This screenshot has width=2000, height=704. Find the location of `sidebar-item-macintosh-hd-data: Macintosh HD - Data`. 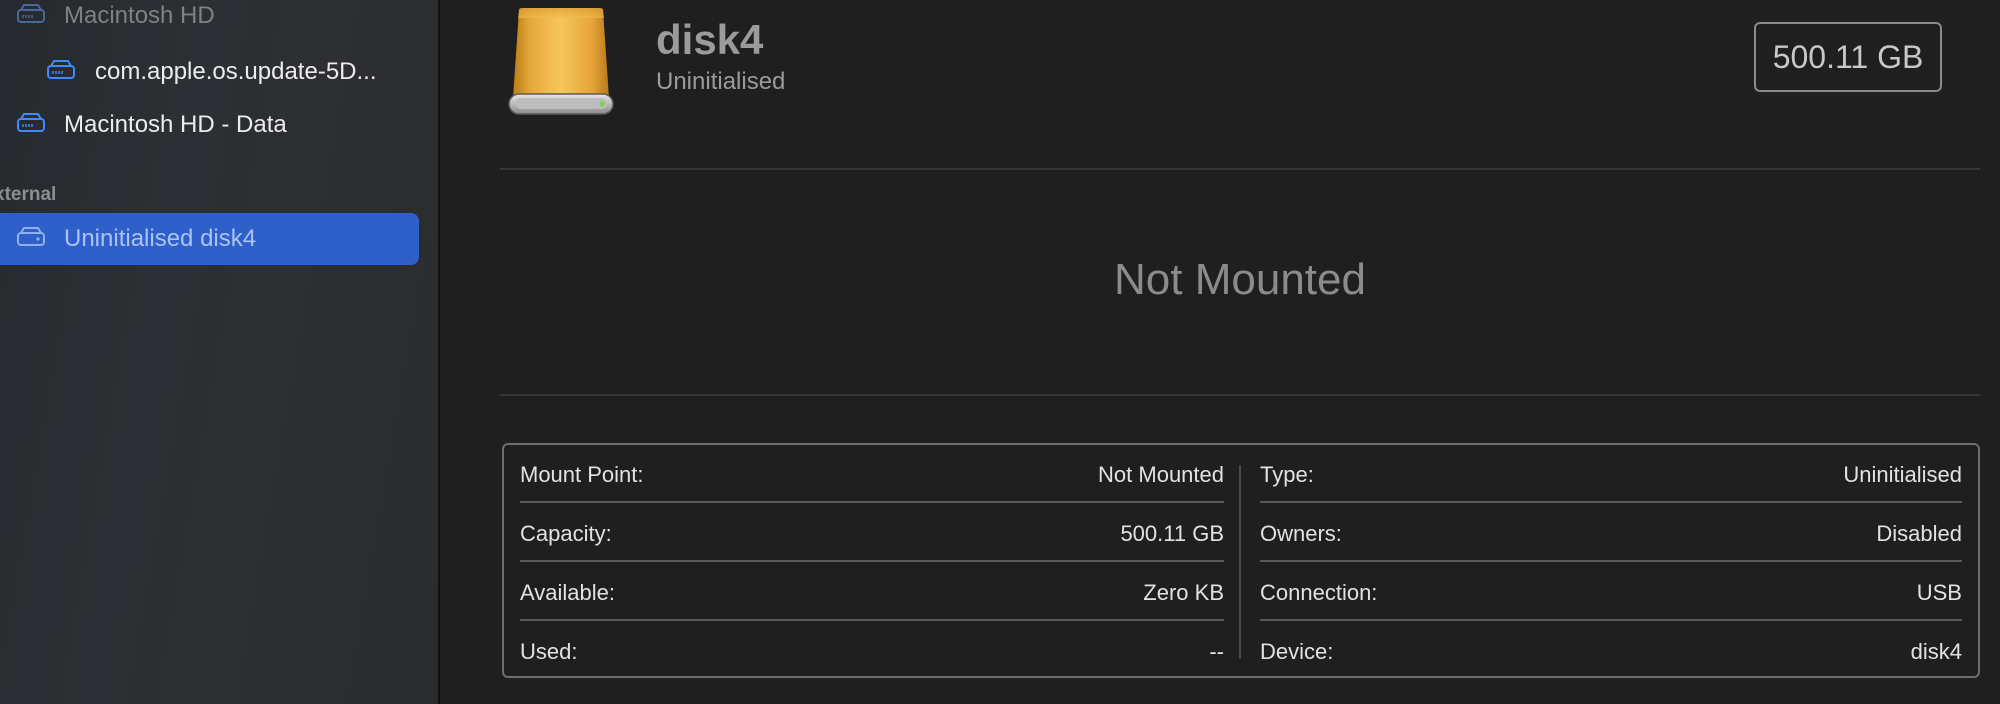

sidebar-item-macintosh-hd-data: Macintosh HD - Data is located at coordinates (219, 125).